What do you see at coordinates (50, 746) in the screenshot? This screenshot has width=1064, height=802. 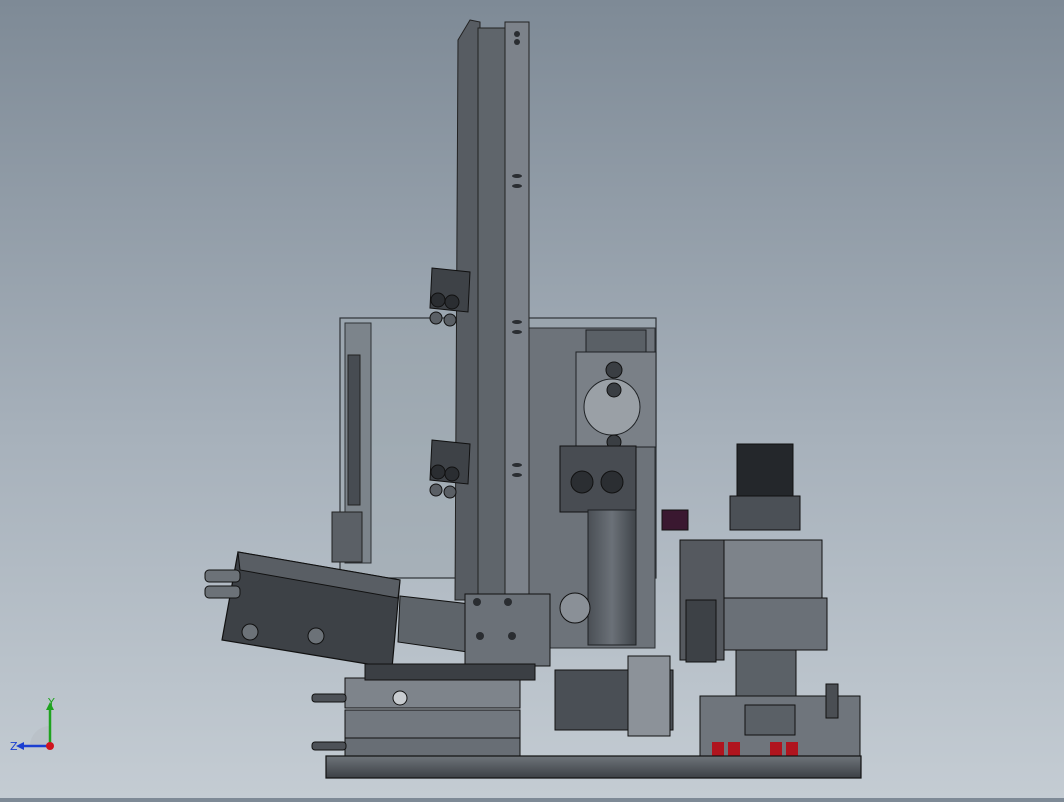 I see `x-axis-dot` at bounding box center [50, 746].